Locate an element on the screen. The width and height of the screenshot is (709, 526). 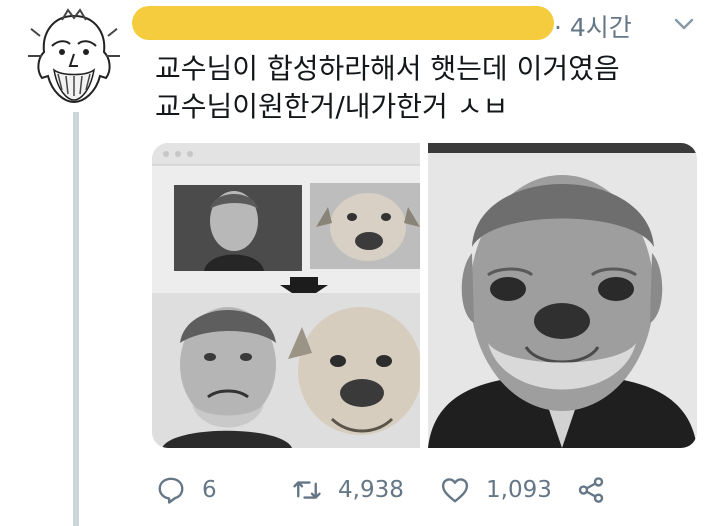
reply-count: 6 is located at coordinates (209, 490).